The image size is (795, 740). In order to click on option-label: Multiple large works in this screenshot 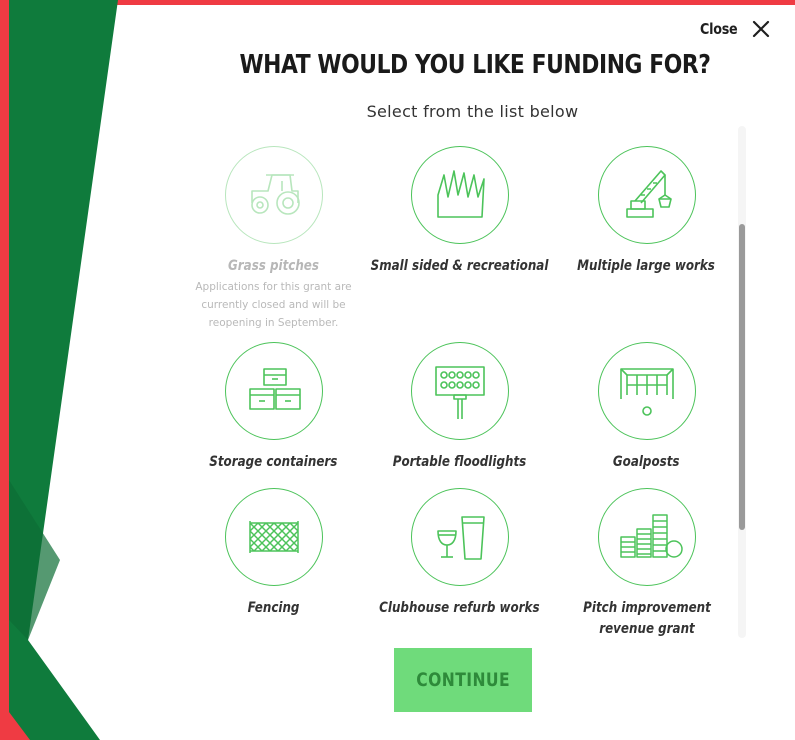, I will do `click(646, 266)`.